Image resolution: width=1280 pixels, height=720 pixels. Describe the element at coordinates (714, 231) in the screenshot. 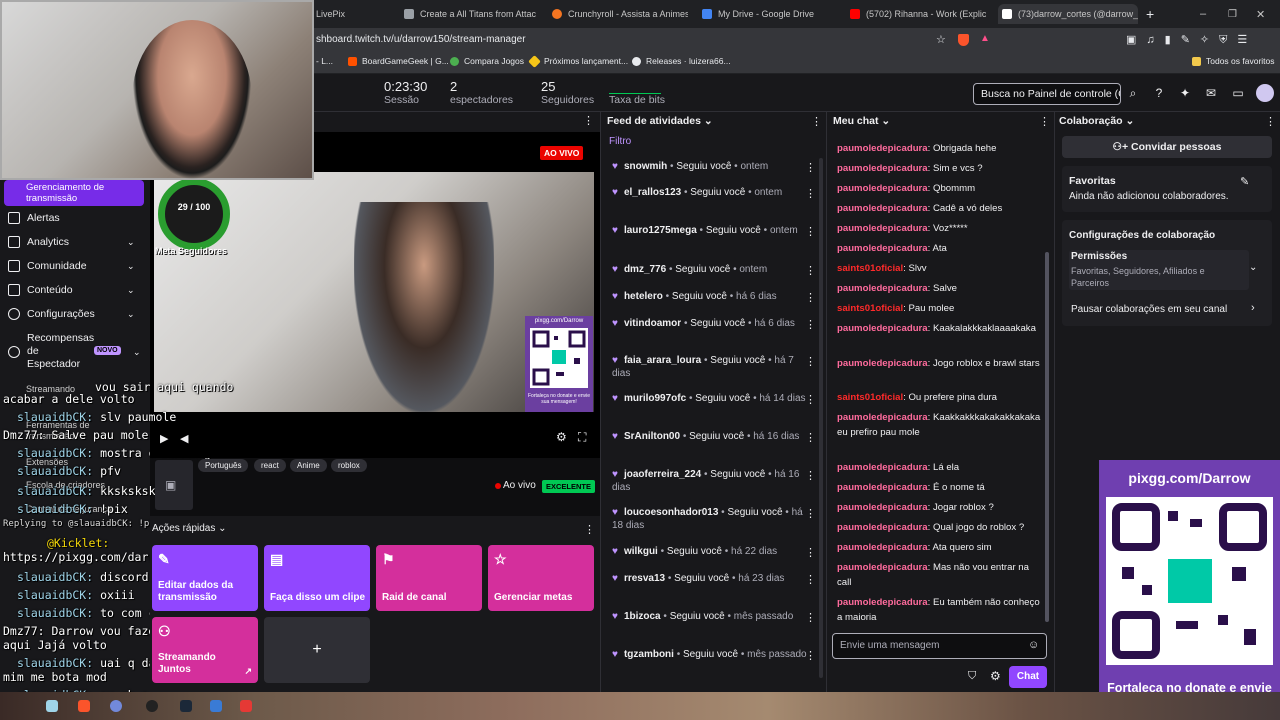

I see `feed-item: ♥ lauro1275mega • Seguiu você • ontem ⋮` at that location.